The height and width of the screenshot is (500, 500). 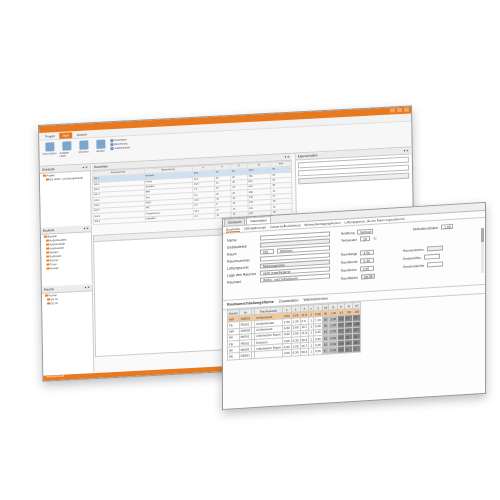 What do you see at coordinates (318, 351) in the screenshot?
I see `table-cell: 0.20` at bounding box center [318, 351].